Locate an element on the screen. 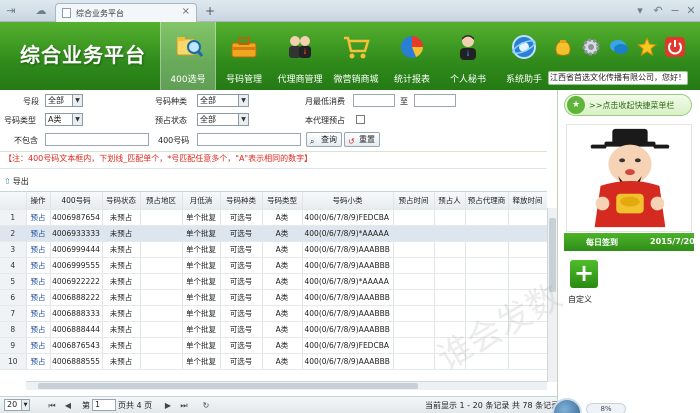 This screenshot has height=413, width=700. column-header: 释放时间 is located at coordinates (527, 201).